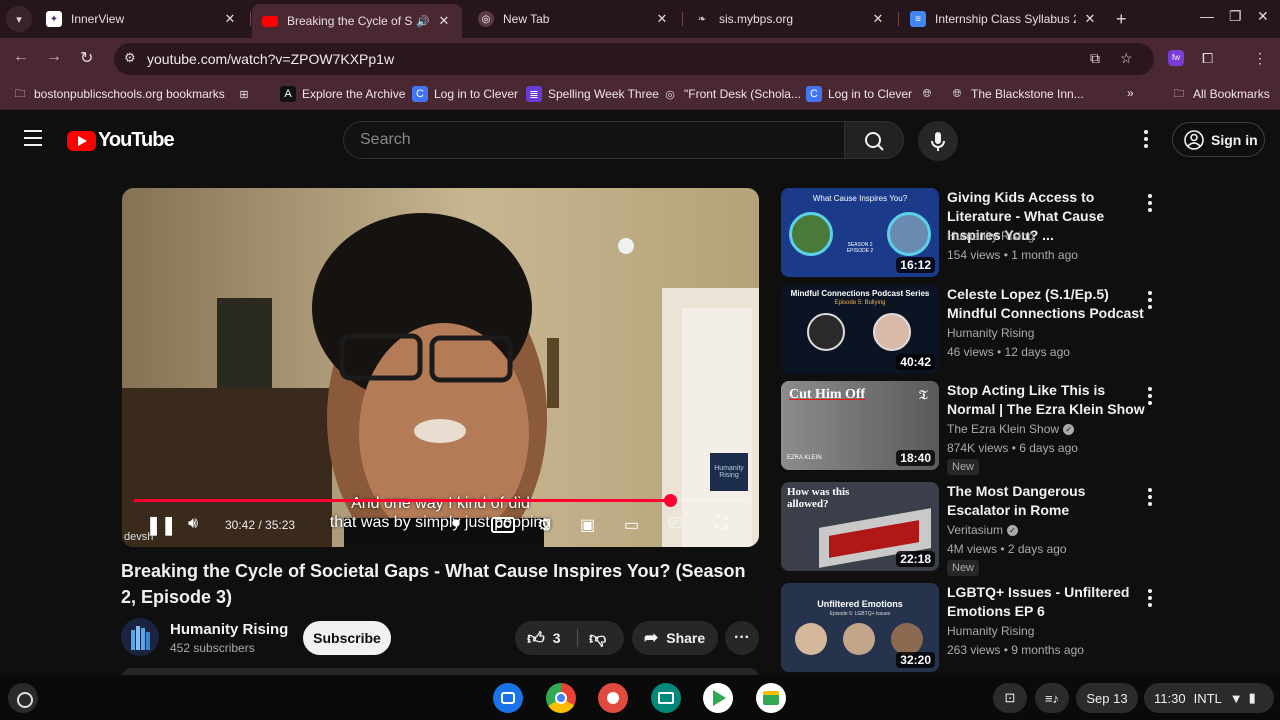 This screenshot has height=720, width=1280. What do you see at coordinates (1095, 58) in the screenshot?
I see `install-app-icon: ⧉` at bounding box center [1095, 58].